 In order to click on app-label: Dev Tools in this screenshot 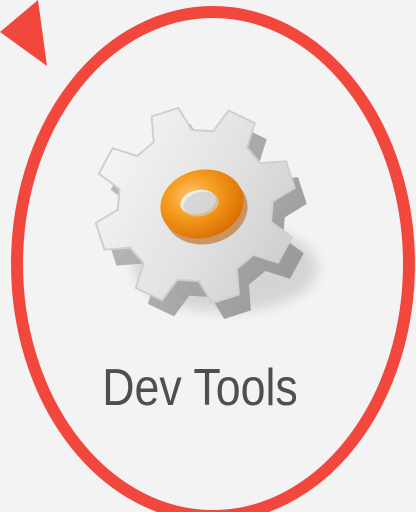, I will do `click(200, 388)`.